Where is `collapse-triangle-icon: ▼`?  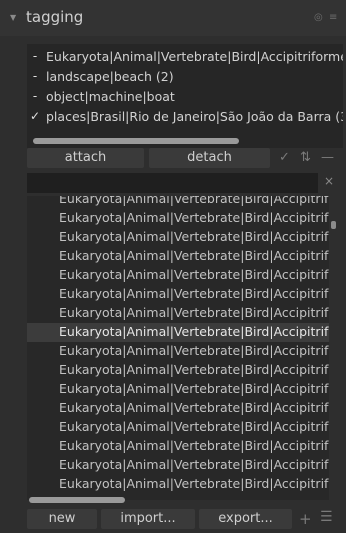
collapse-triangle-icon: ▼ is located at coordinates (13, 17).